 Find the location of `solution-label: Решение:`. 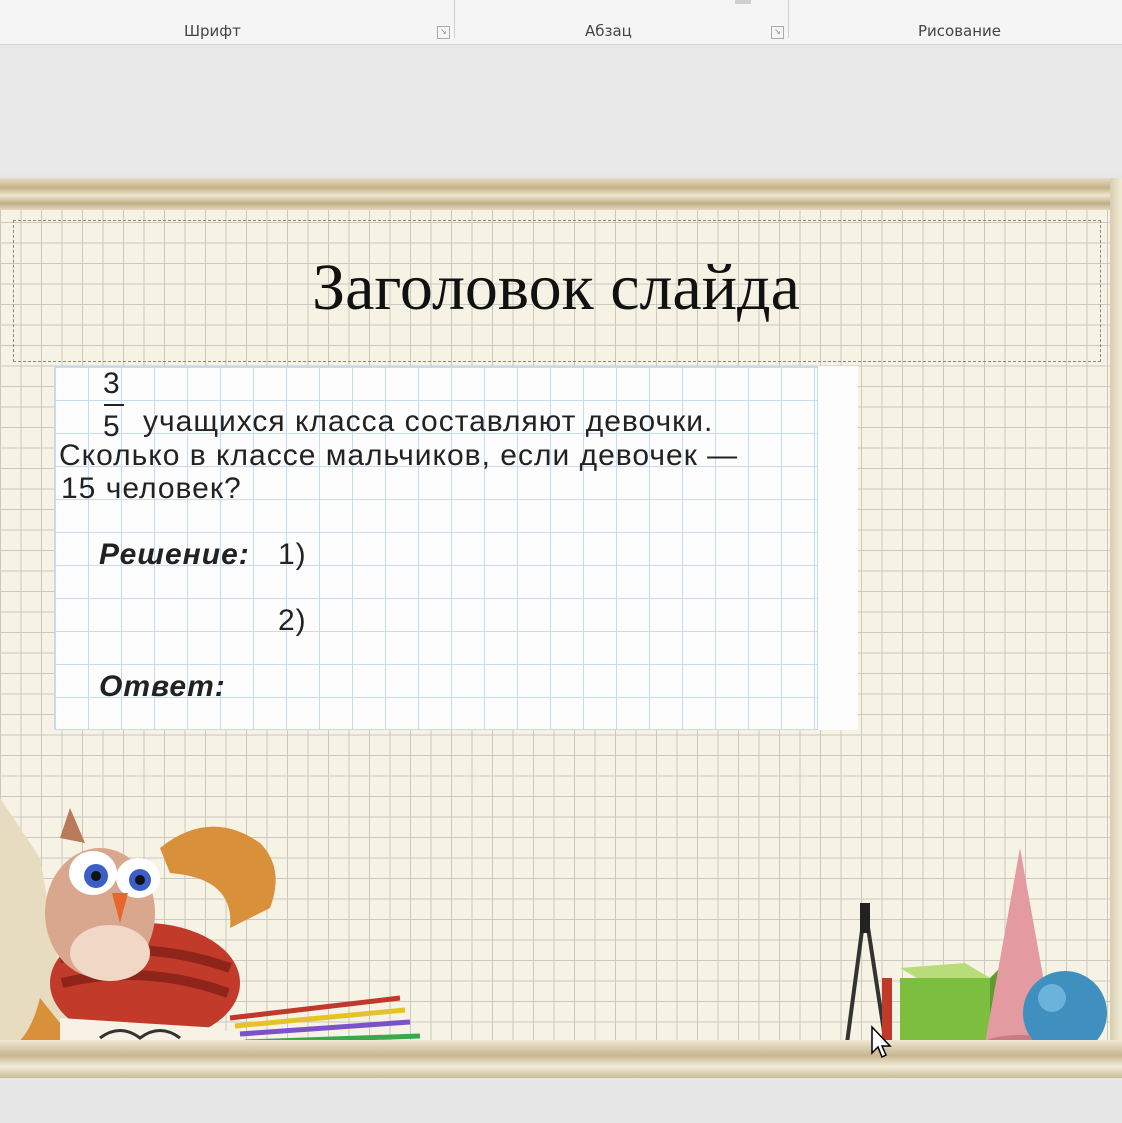

solution-label: Решение: is located at coordinates (174, 555).